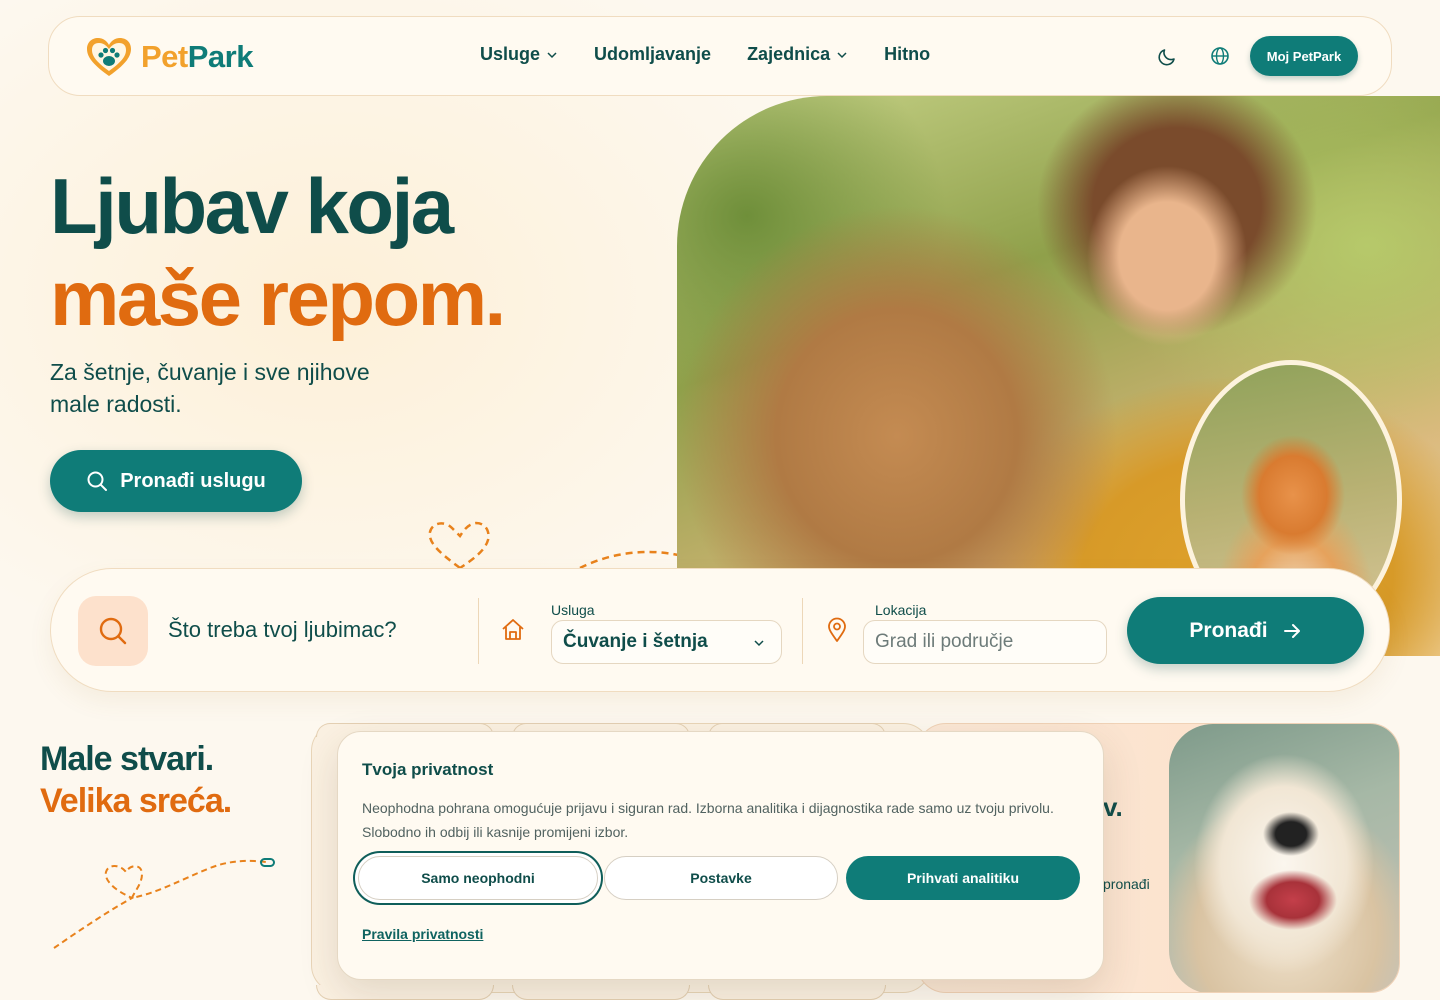 This screenshot has width=1440, height=1000. I want to click on essential-only-button: Samo neophodni, so click(478, 878).